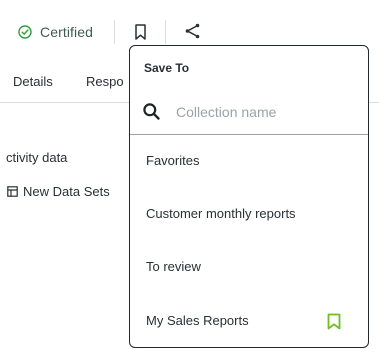 This screenshot has width=379, height=350. I want to click on collection-search, so click(249, 112).